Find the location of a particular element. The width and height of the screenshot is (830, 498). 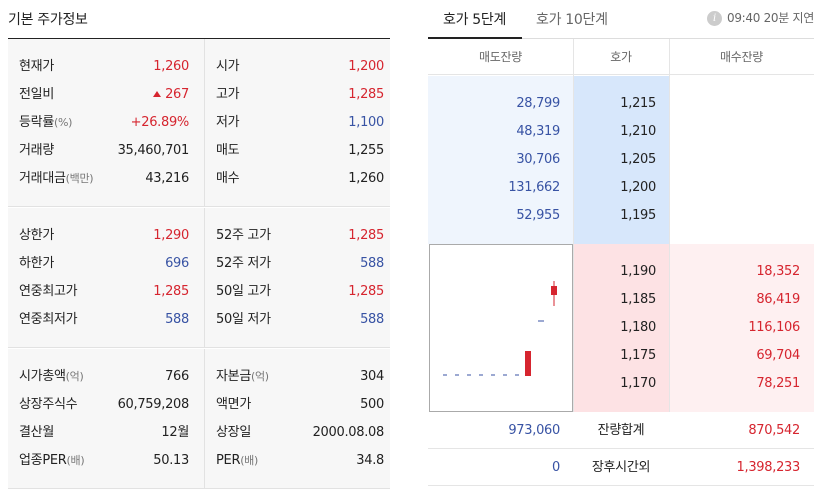

info-value: 500 is located at coordinates (372, 405).